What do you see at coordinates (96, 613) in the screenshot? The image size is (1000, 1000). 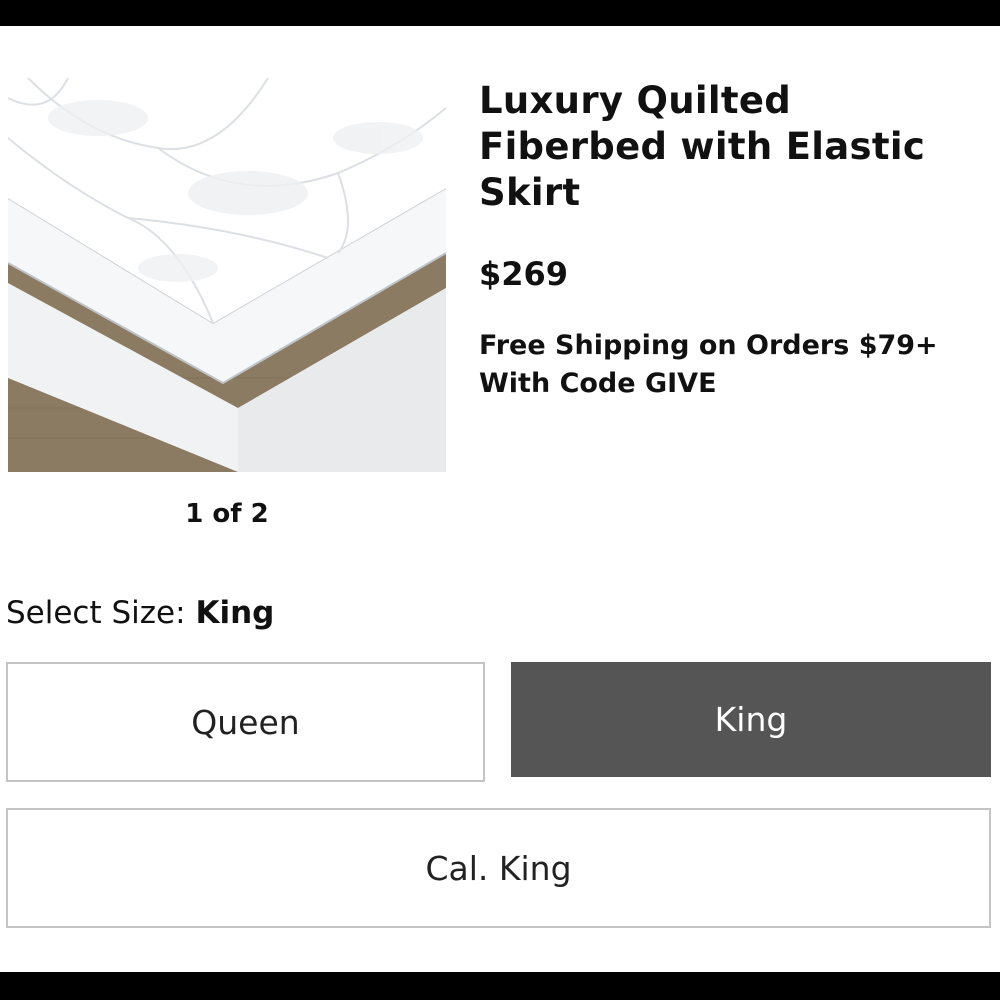 I see `size-label-text: Select Size:` at bounding box center [96, 613].